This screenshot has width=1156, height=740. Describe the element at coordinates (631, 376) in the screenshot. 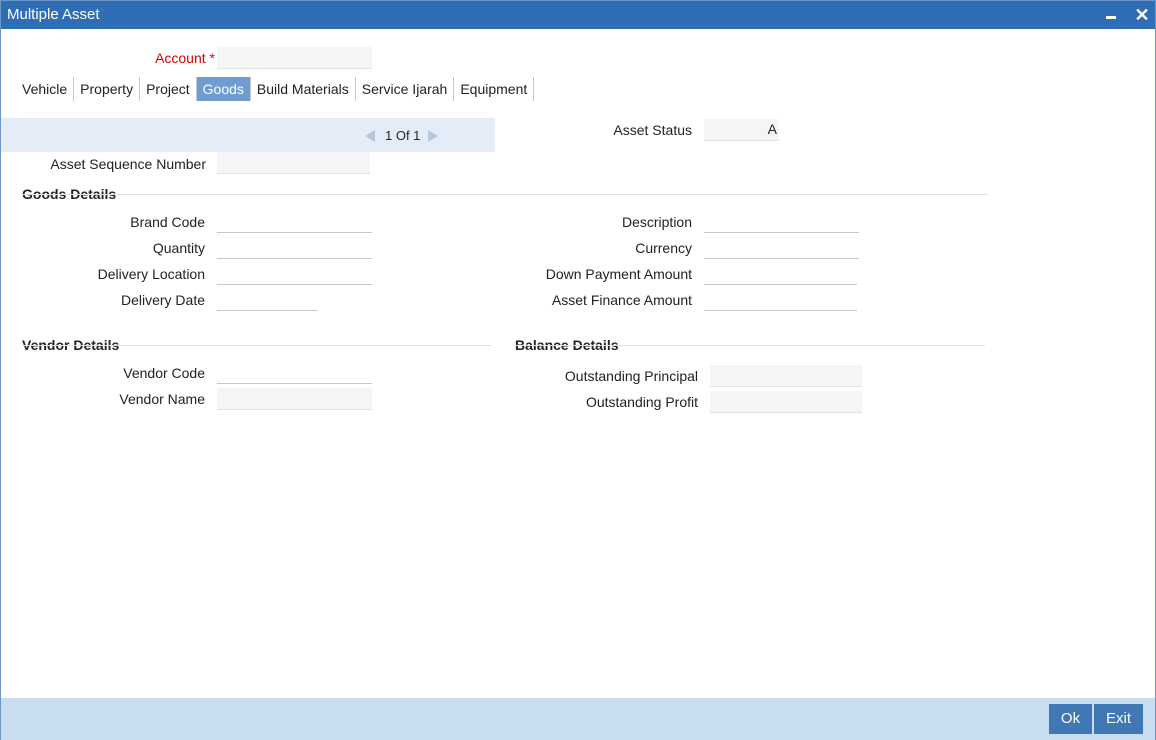

I see `outstanding-principal-label: Outstanding Principal` at that location.